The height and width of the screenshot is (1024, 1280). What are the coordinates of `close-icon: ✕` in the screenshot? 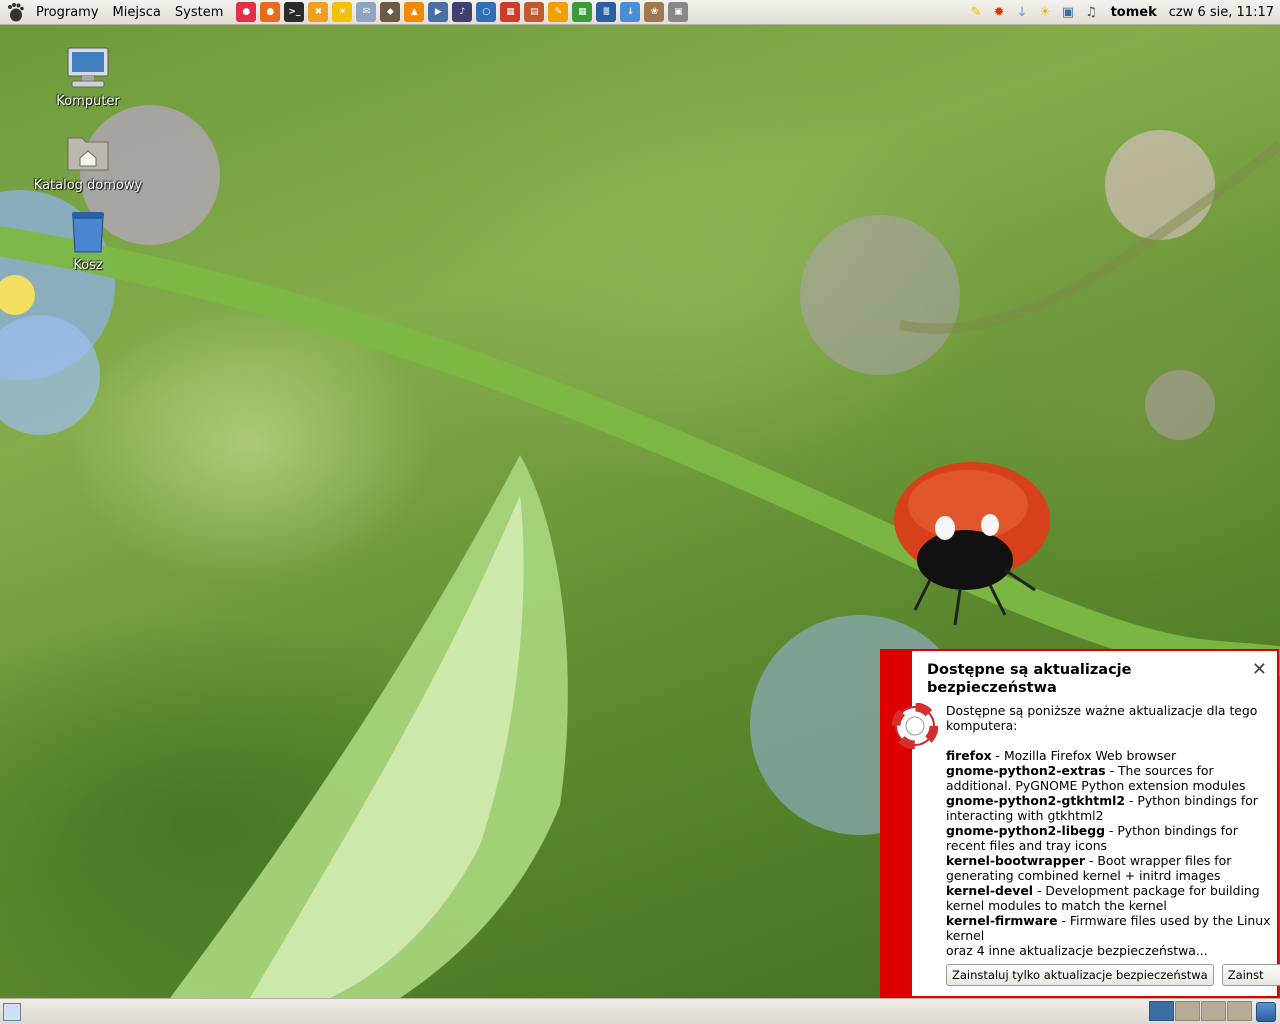 It's located at (1259, 670).